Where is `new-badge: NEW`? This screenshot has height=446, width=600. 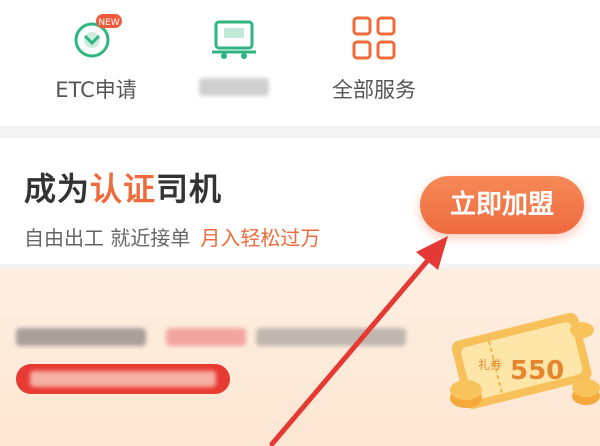
new-badge: NEW is located at coordinates (108, 23).